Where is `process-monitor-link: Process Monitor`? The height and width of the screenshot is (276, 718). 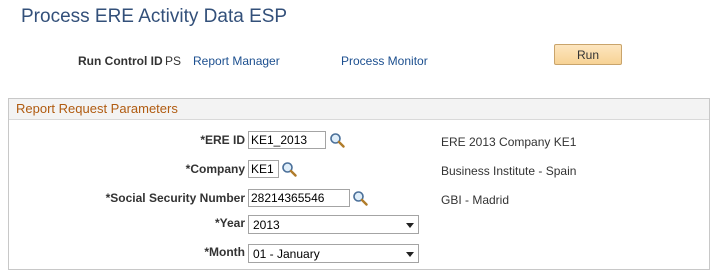 process-monitor-link: Process Monitor is located at coordinates (384, 61).